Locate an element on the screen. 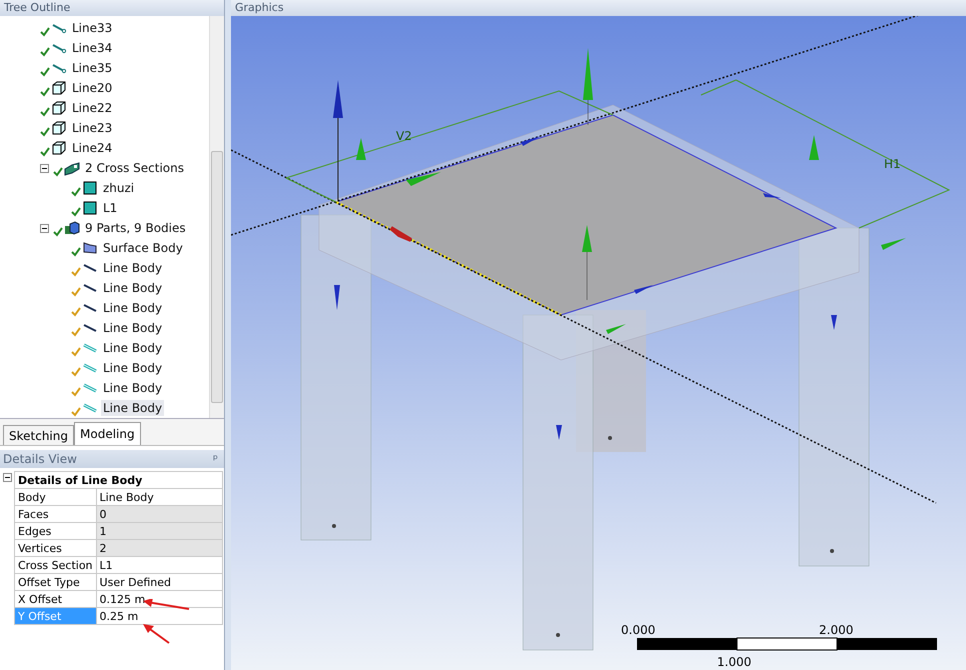 The height and width of the screenshot is (670, 966). panel-title: Graphics is located at coordinates (259, 7).